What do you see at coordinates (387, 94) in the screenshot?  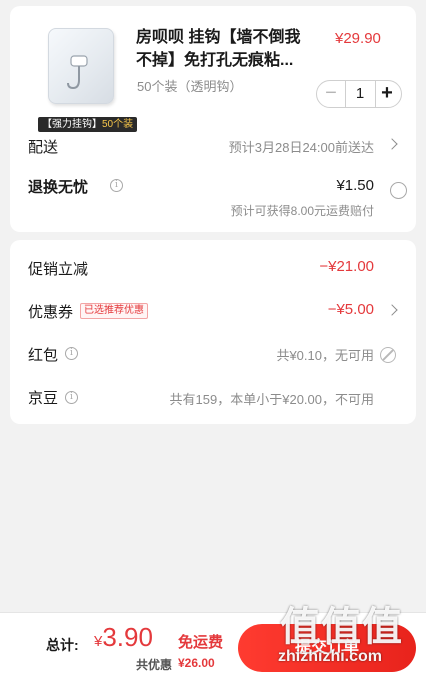 I see `increase-quantity-button: +` at bounding box center [387, 94].